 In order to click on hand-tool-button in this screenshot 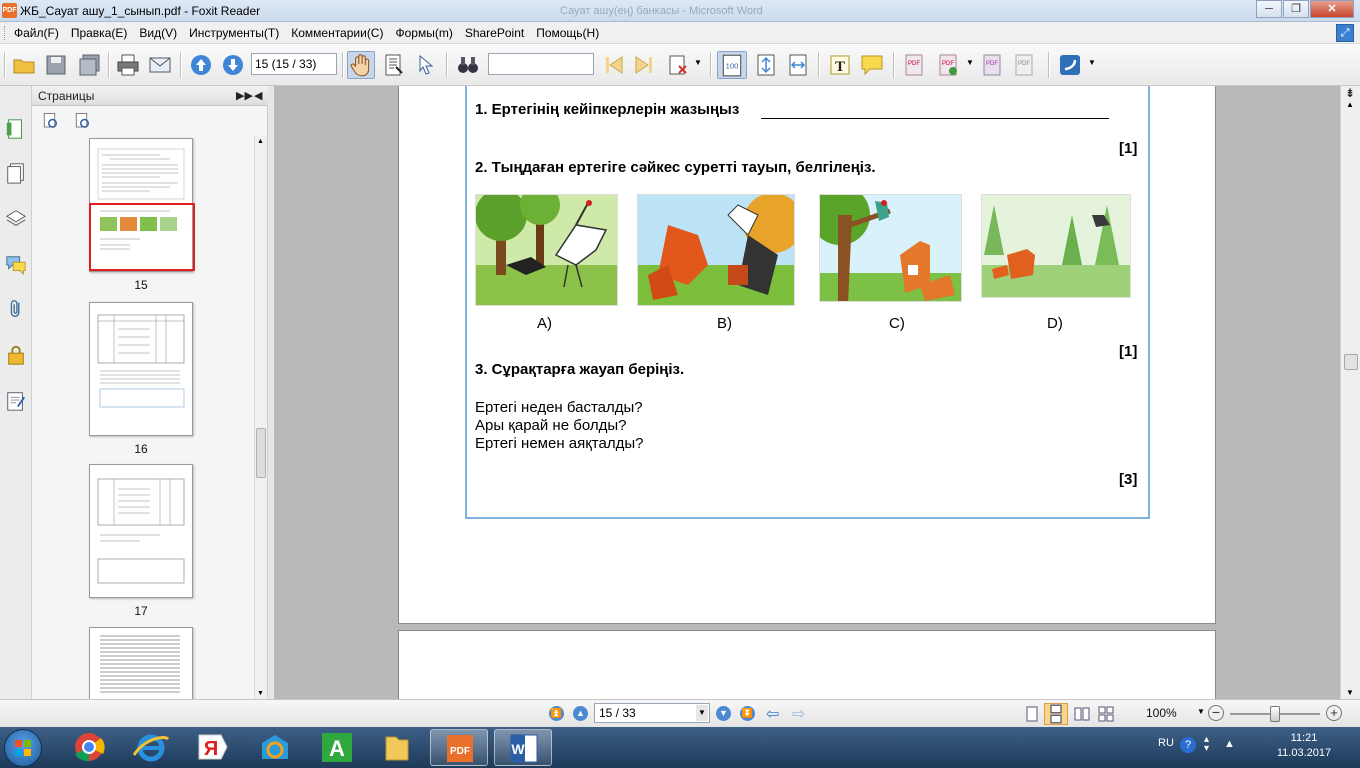, I will do `click(361, 65)`.